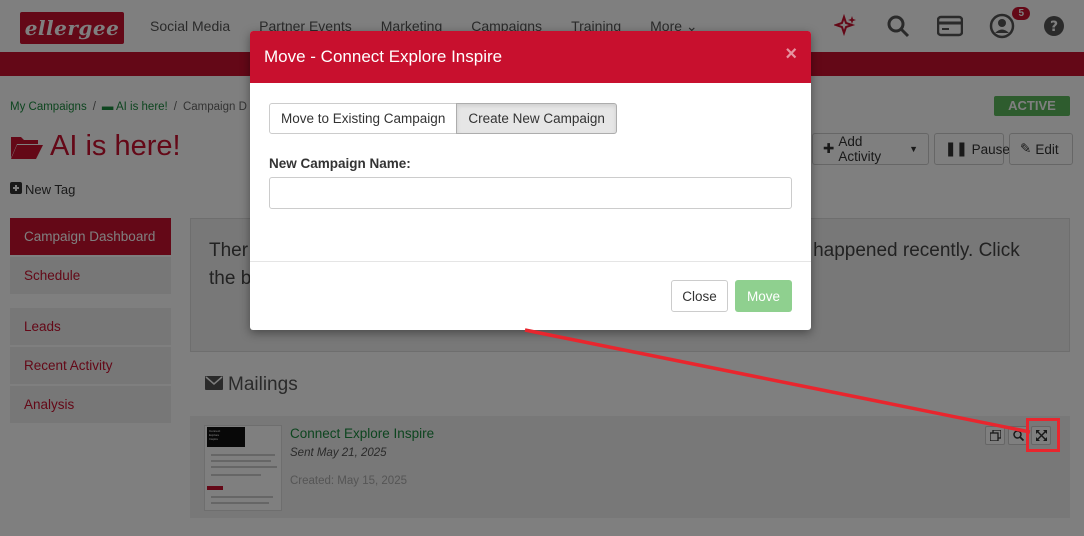  What do you see at coordinates (763, 296) in the screenshot?
I see `move-button: Move` at bounding box center [763, 296].